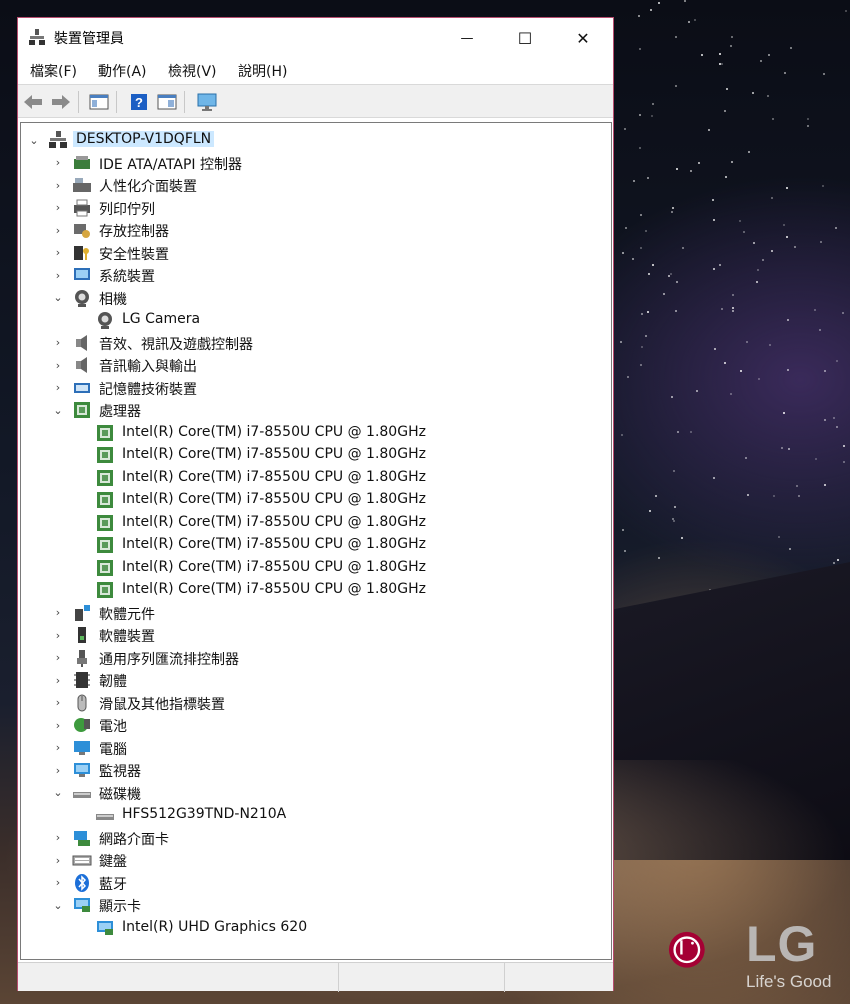  I want to click on title-bar: 裝置管理員 — ☐ ✕, so click(315, 38).